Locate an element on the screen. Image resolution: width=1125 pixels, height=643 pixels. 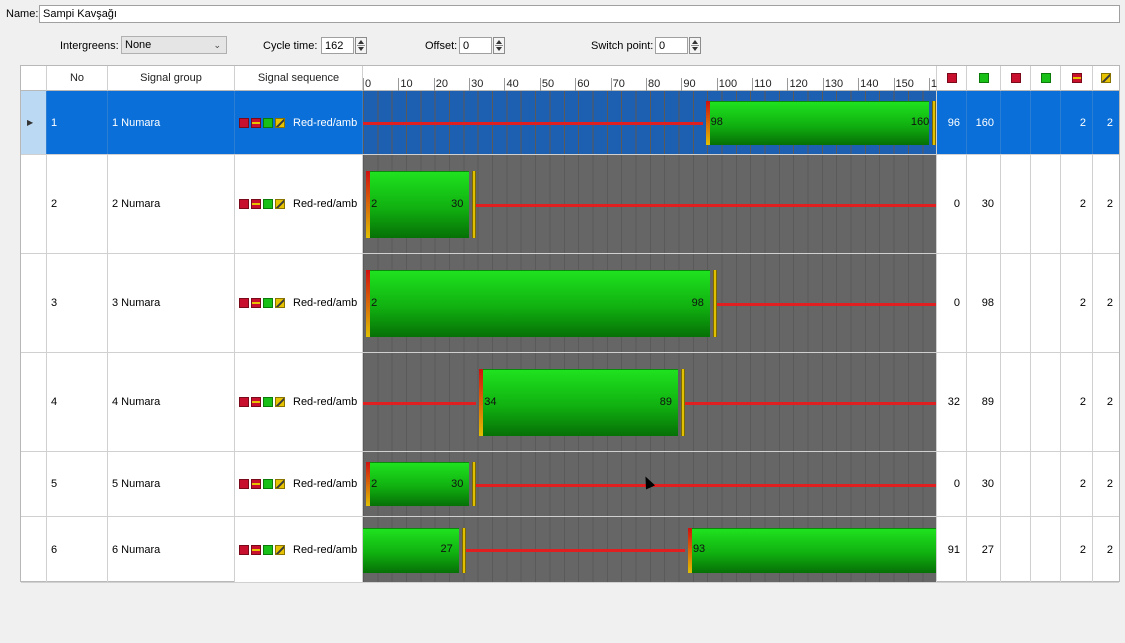
cycle-time-spinner is located at coordinates (361, 45).